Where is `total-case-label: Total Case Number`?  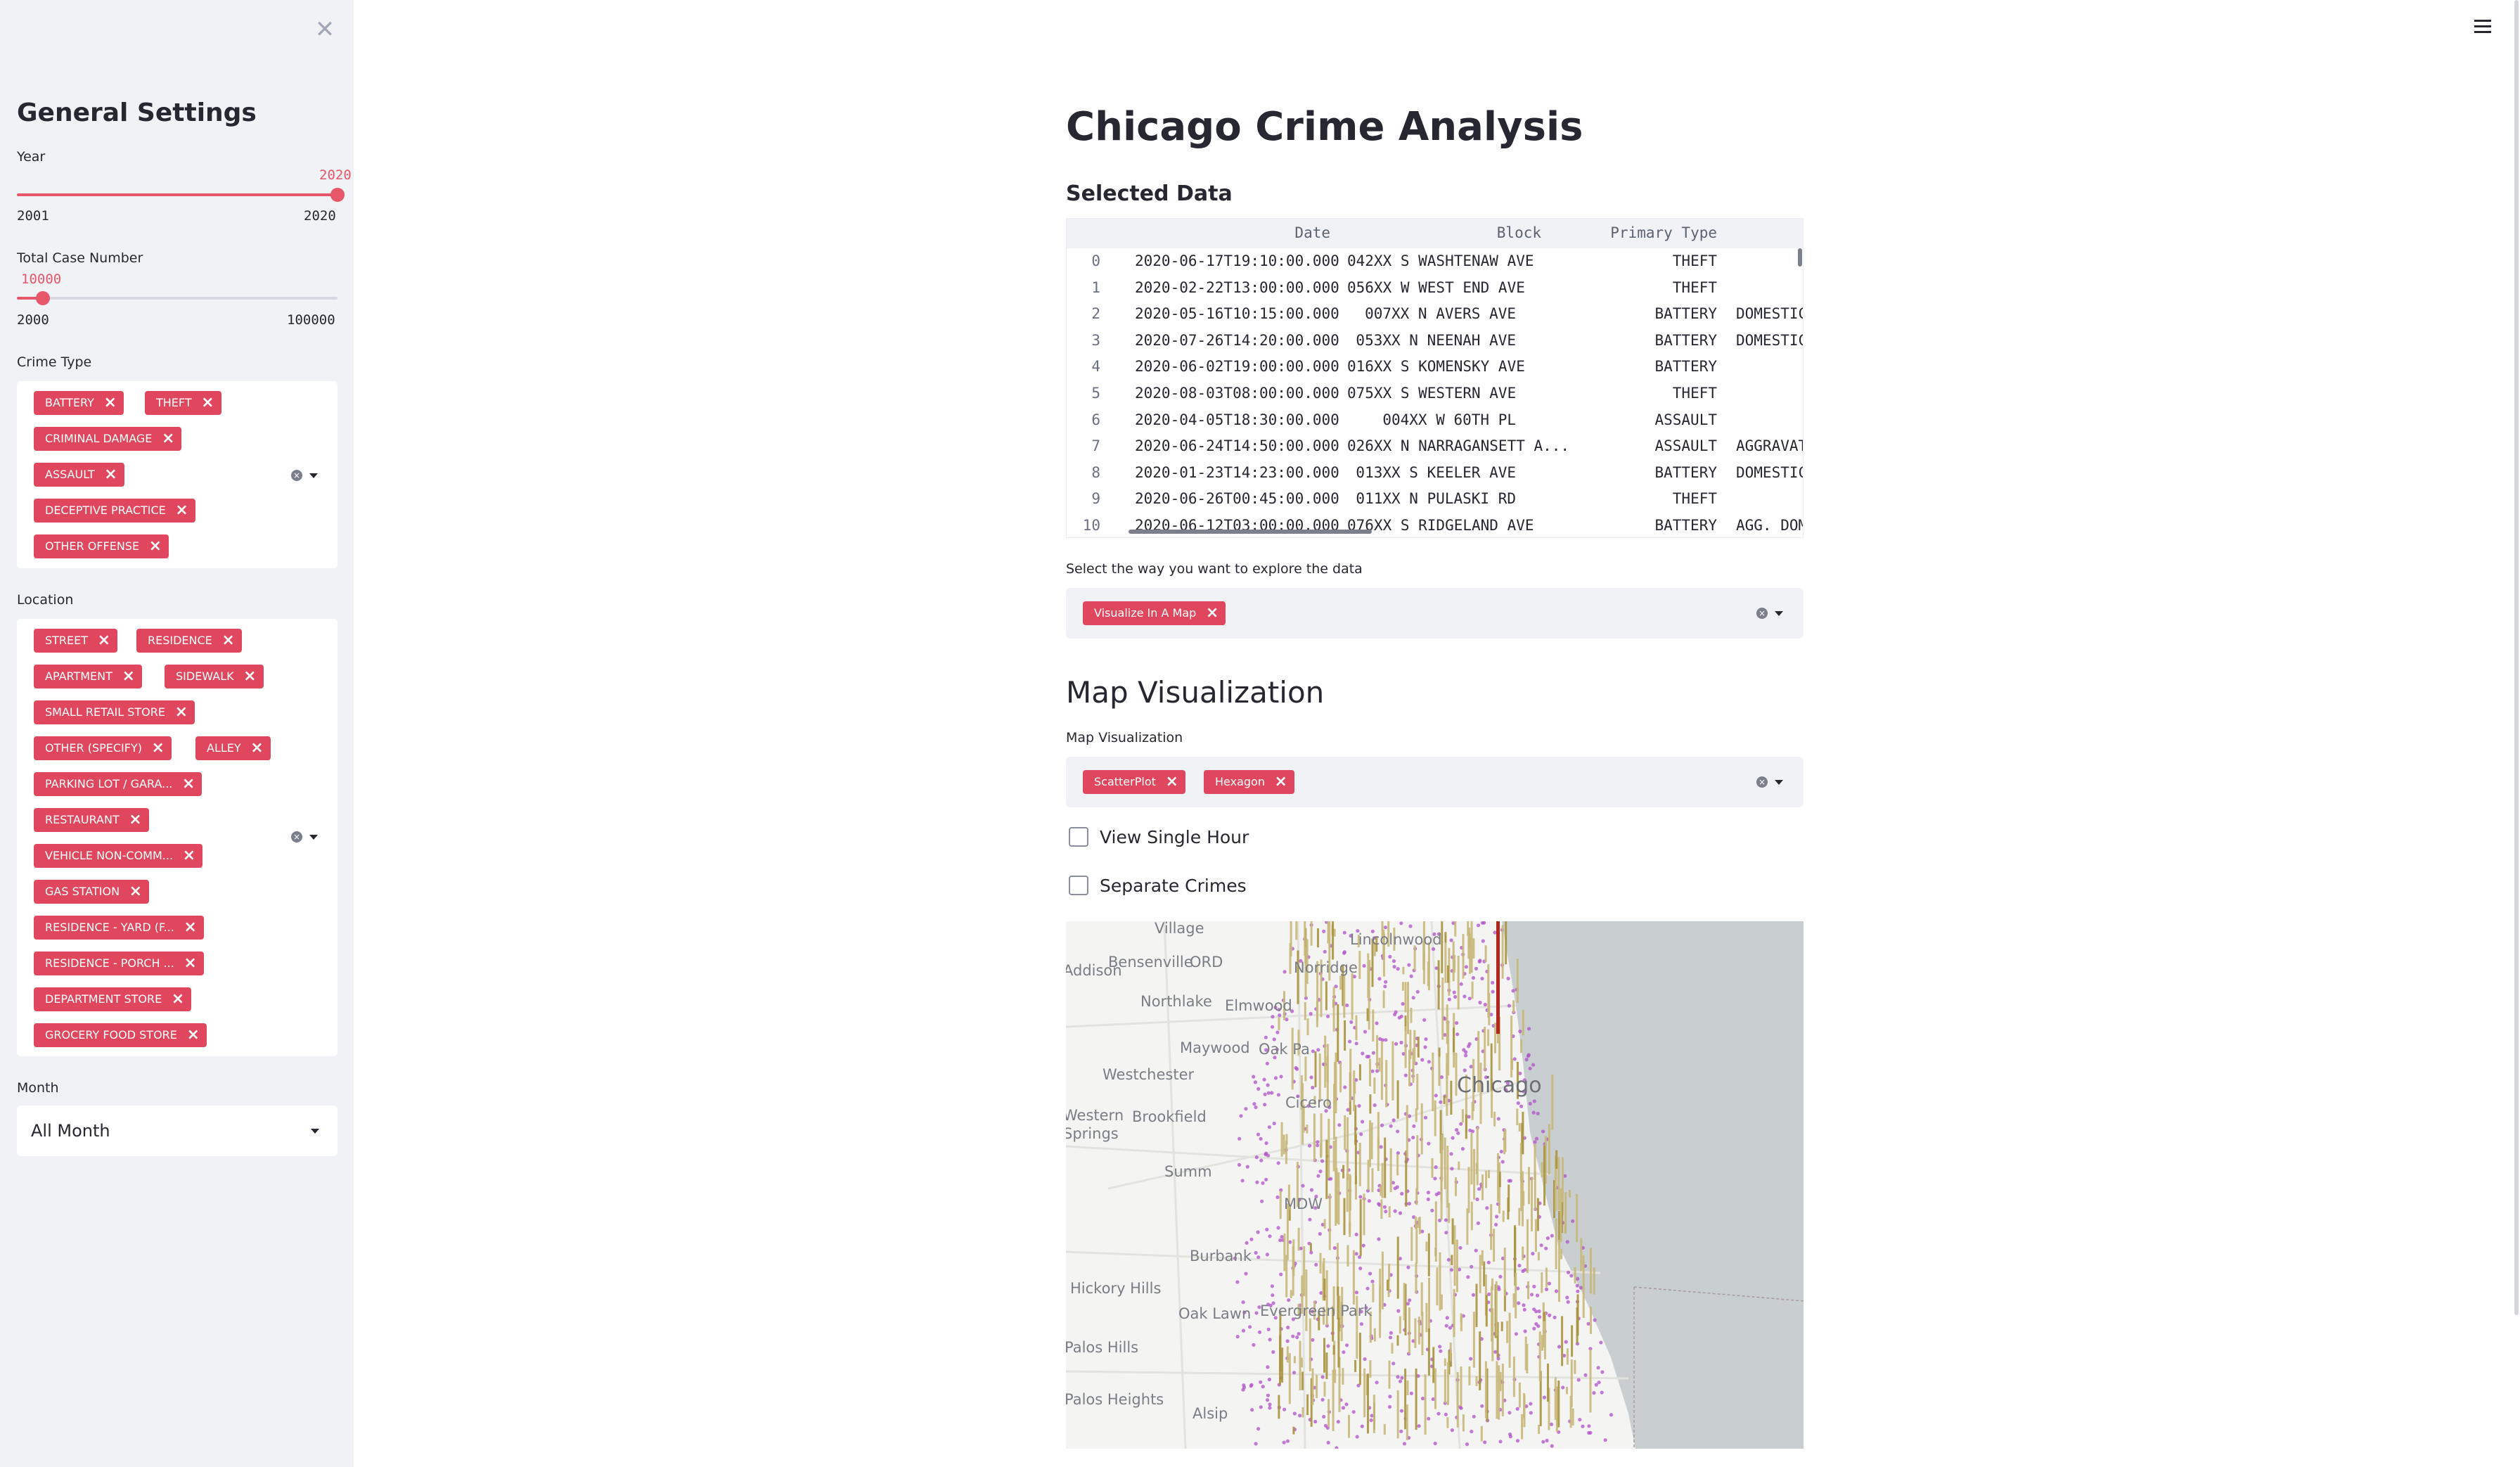 total-case-label: Total Case Number is located at coordinates (80, 258).